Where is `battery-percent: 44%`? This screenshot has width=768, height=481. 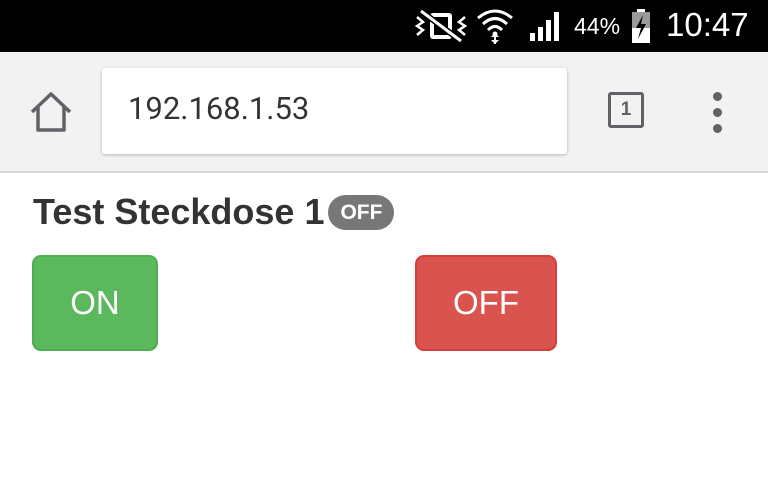
battery-percent: 44% is located at coordinates (597, 26).